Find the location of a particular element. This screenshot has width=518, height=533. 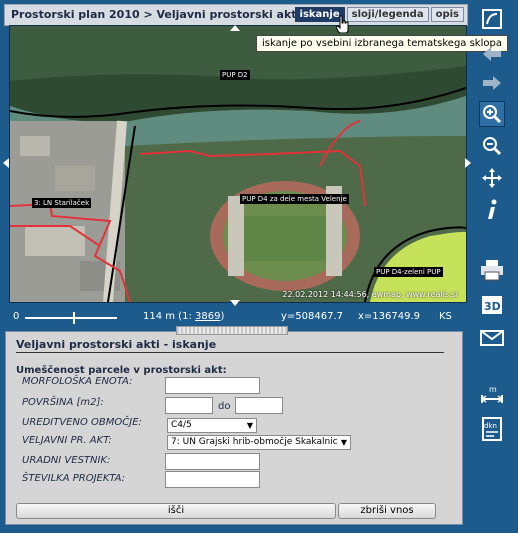

svg-text: dkn is located at coordinates (490, 426).